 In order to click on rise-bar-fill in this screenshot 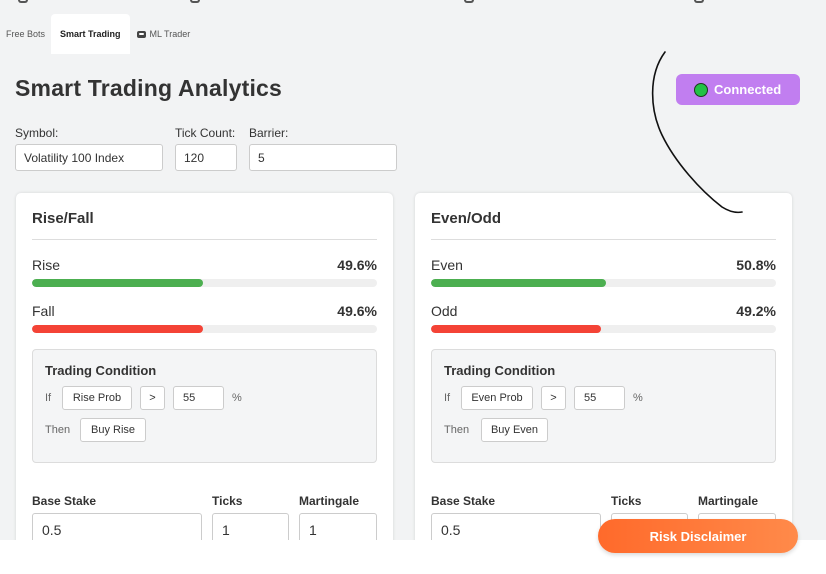, I will do `click(118, 283)`.